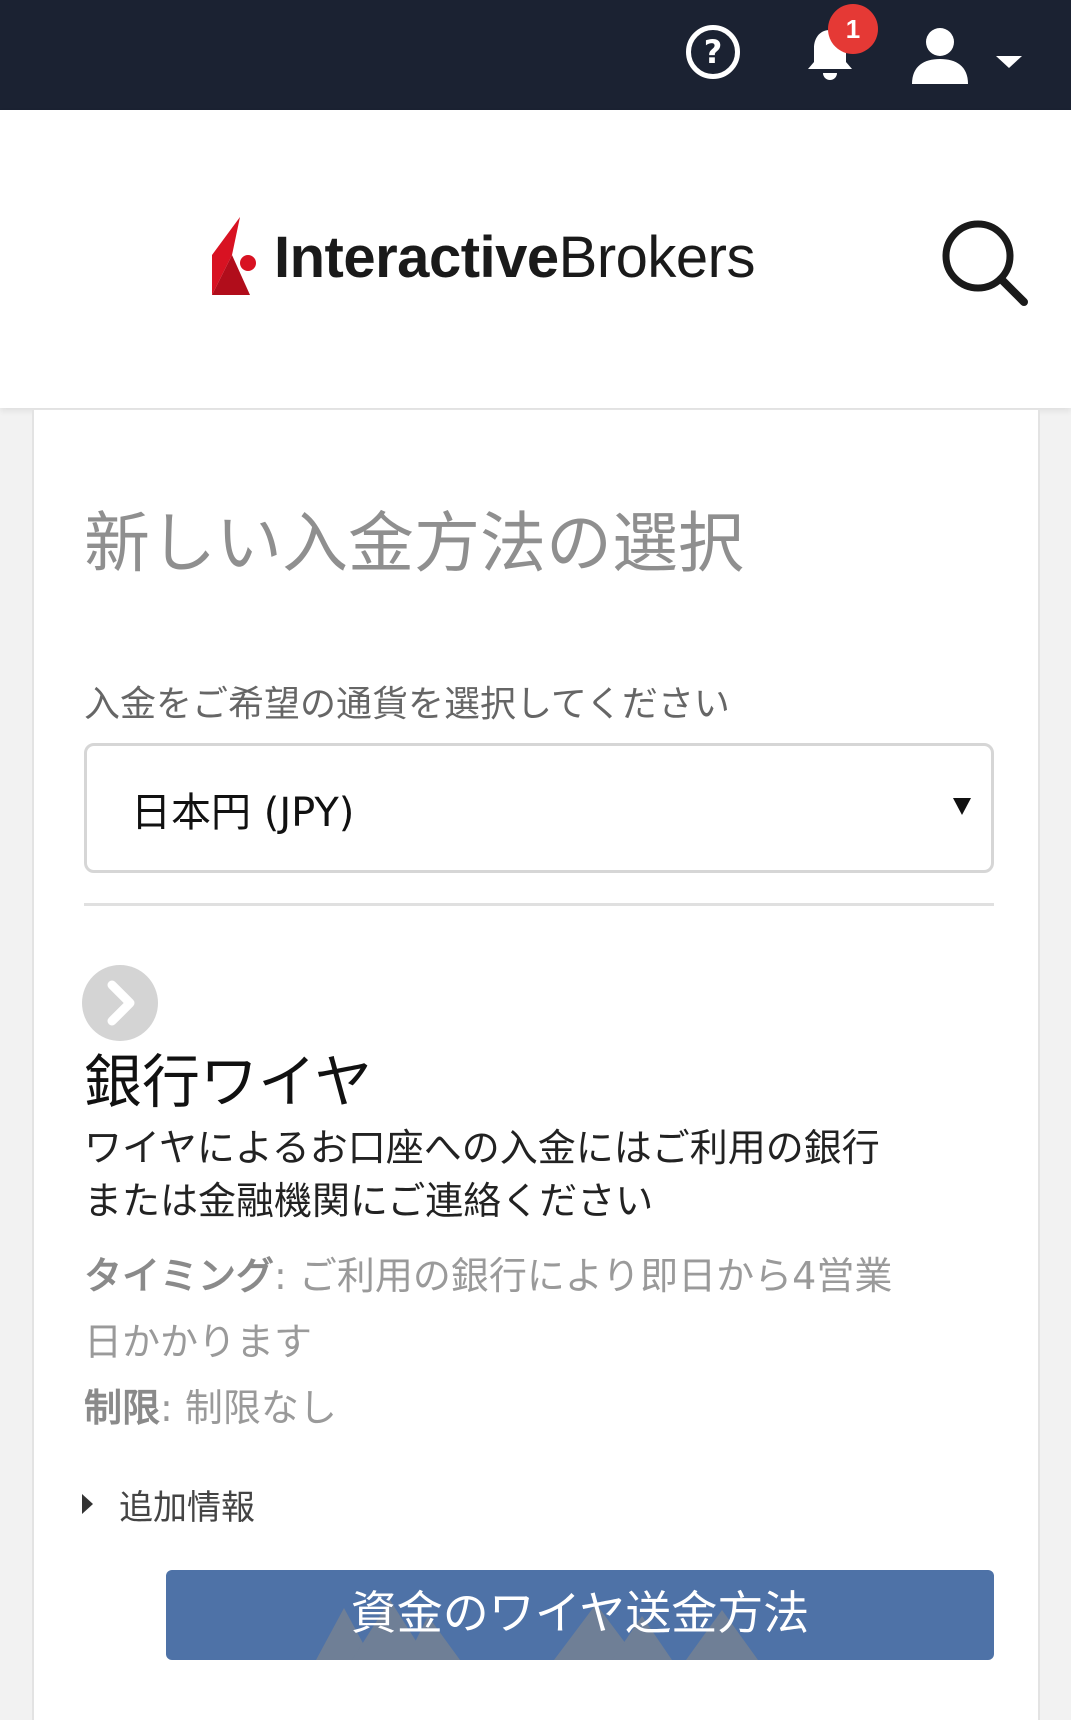 The width and height of the screenshot is (1071, 1720). Describe the element at coordinates (494, 1309) in the screenshot. I see `timing-info: タイミング: ご利用の銀行により即日から4営業日かかります` at that location.